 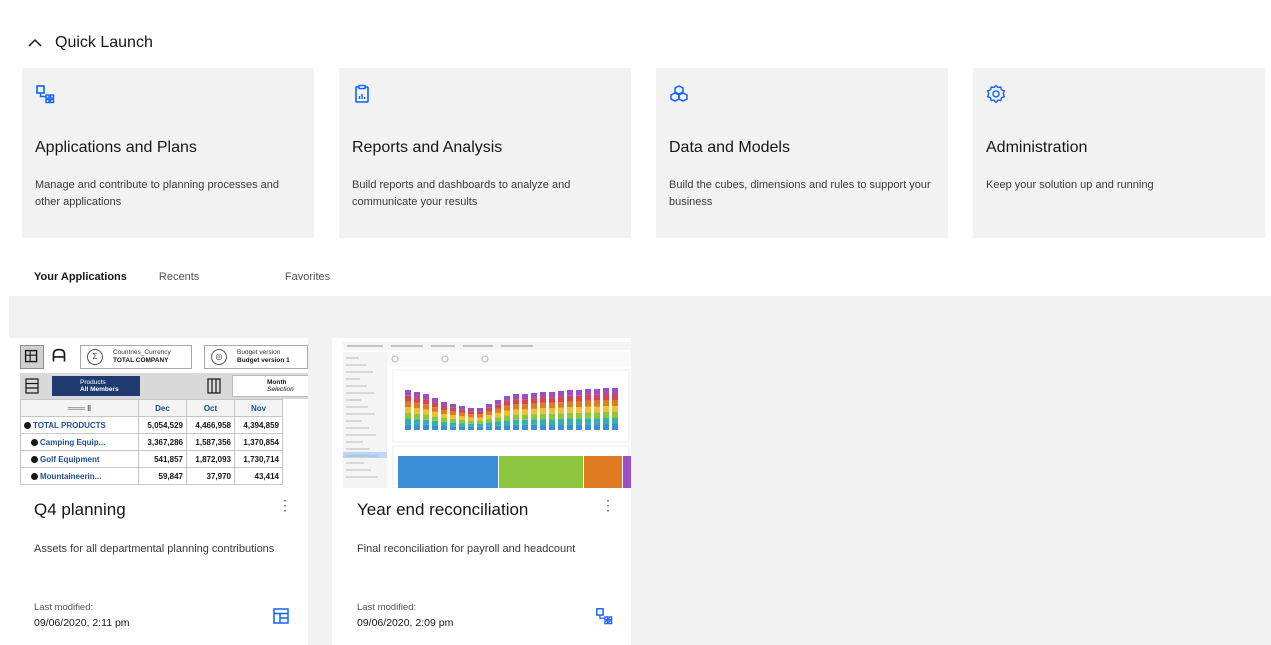 I want to click on tab-your-applications: Your Applications, so click(x=80, y=280).